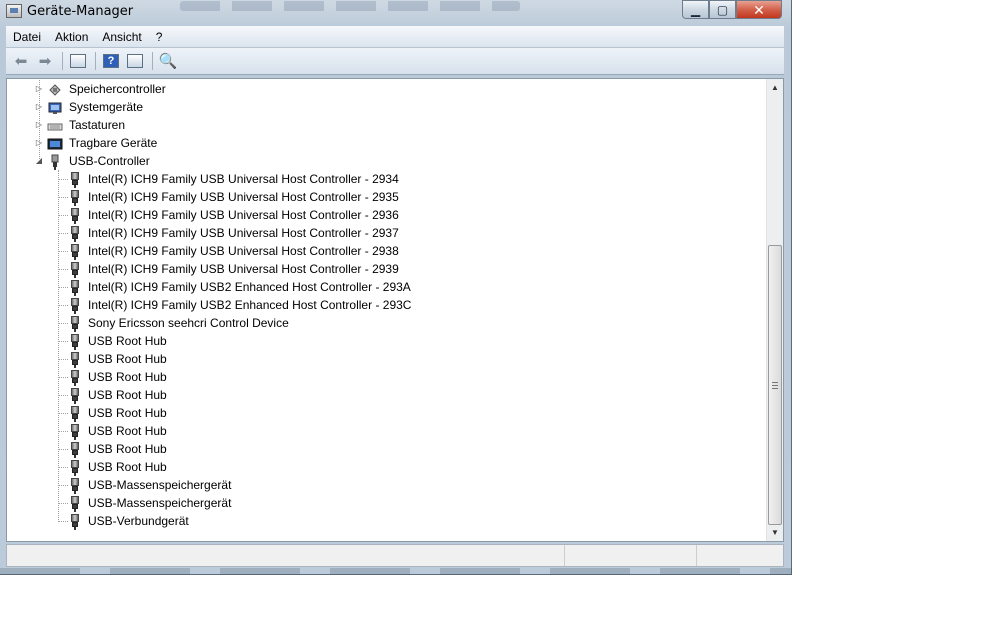  Describe the element at coordinates (27, 37) in the screenshot. I see `menu-datei: Datei` at that location.